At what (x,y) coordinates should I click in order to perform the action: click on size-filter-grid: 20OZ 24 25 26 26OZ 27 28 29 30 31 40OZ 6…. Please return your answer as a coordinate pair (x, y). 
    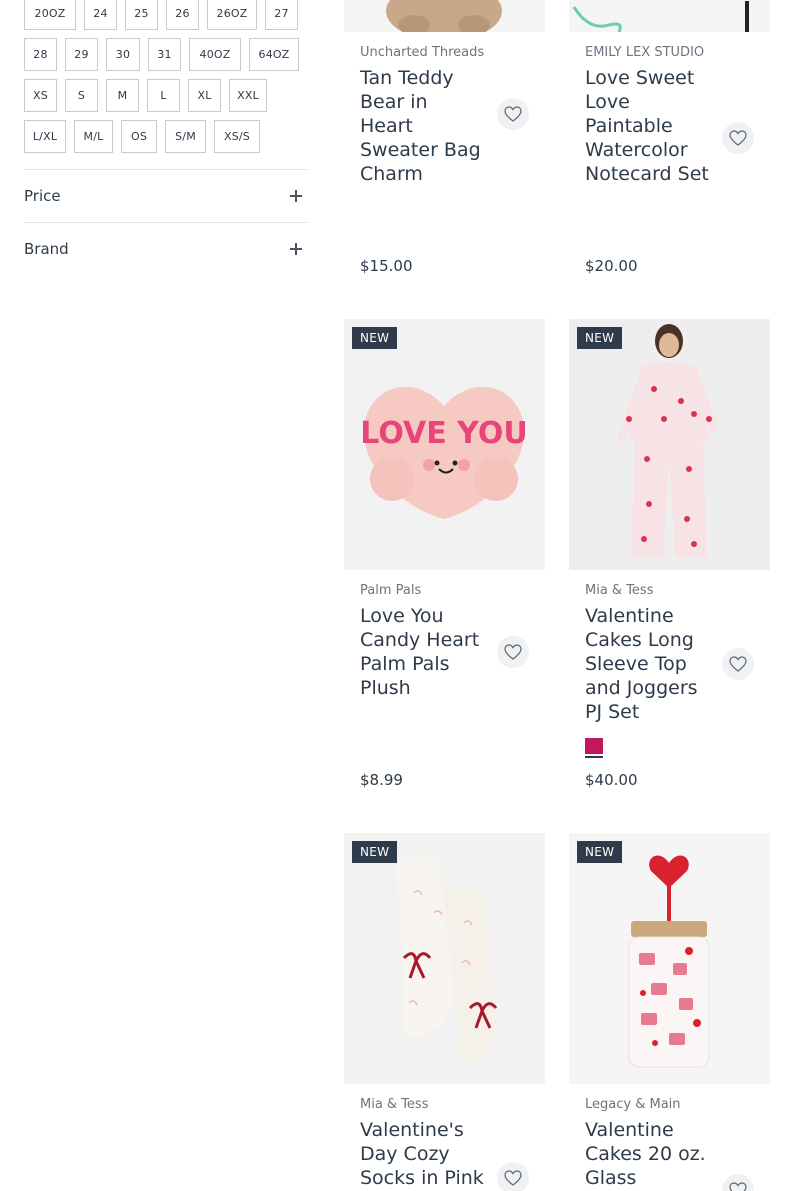
    Looking at the image, I should click on (169, 80).